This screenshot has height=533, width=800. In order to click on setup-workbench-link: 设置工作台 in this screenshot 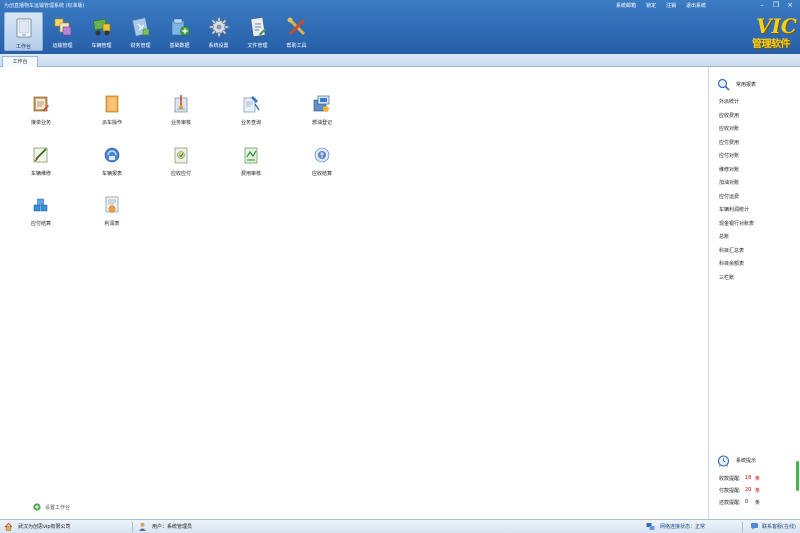, I will do `click(51, 507)`.